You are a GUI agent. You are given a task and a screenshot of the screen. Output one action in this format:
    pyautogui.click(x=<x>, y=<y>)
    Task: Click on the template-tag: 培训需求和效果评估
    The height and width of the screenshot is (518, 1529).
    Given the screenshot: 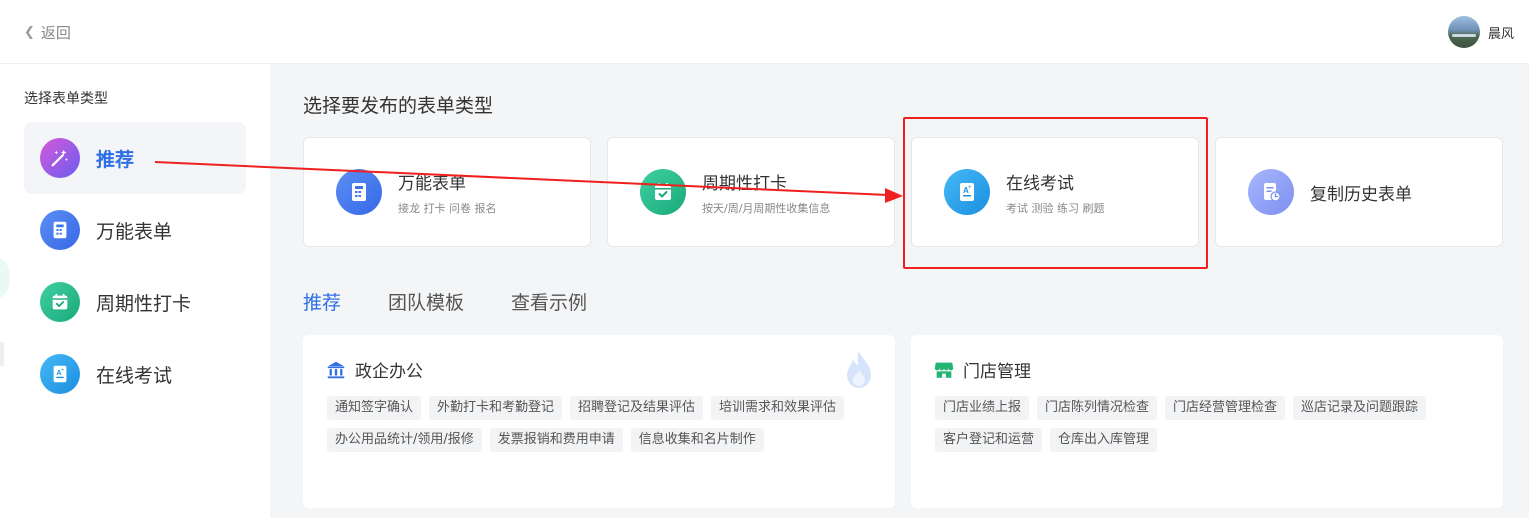 What is the action you would take?
    pyautogui.click(x=778, y=408)
    